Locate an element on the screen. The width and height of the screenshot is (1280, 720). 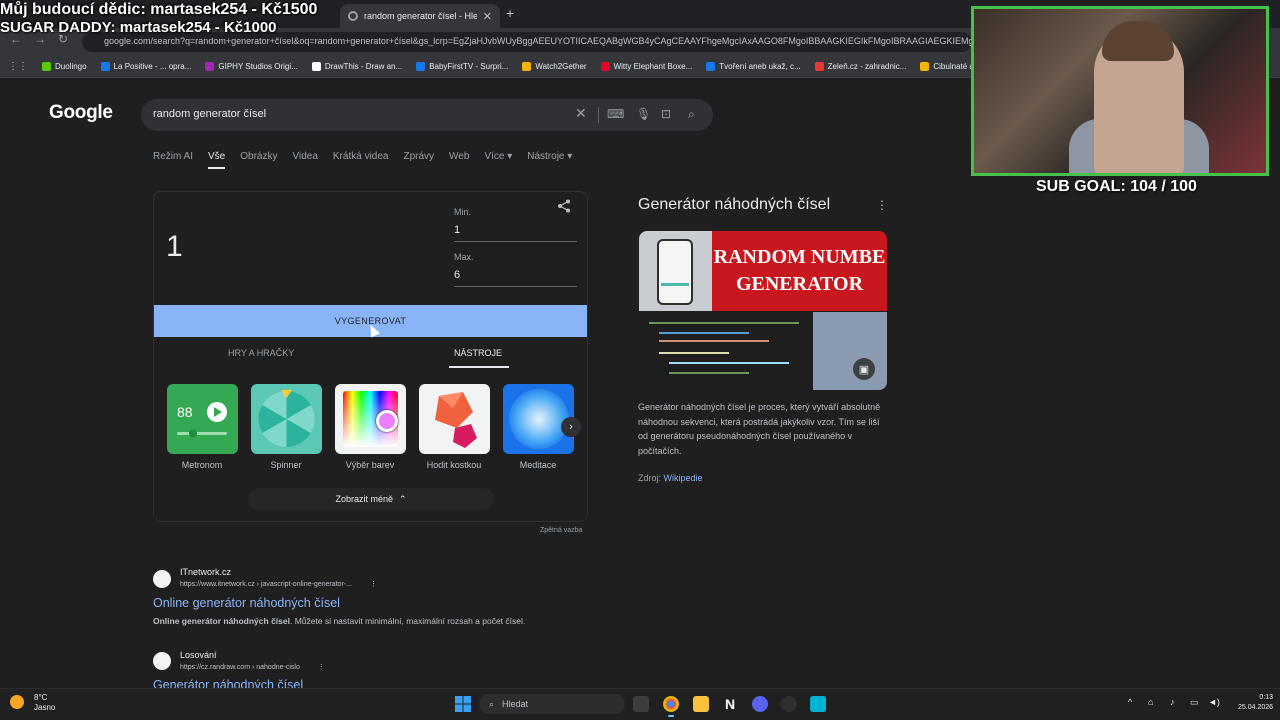
feedback-link: Zpětná vazba is located at coordinates (561, 530).